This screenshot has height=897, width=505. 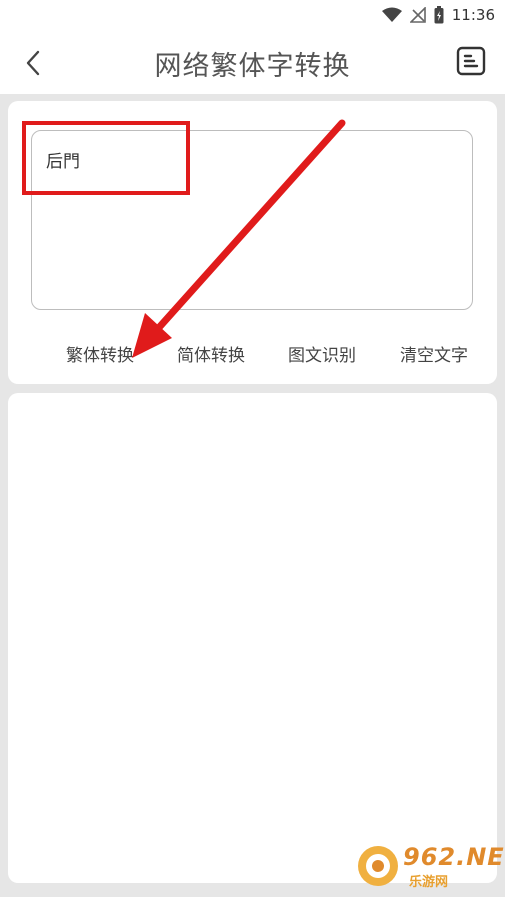 I want to click on history-button, so click(x=471, y=61).